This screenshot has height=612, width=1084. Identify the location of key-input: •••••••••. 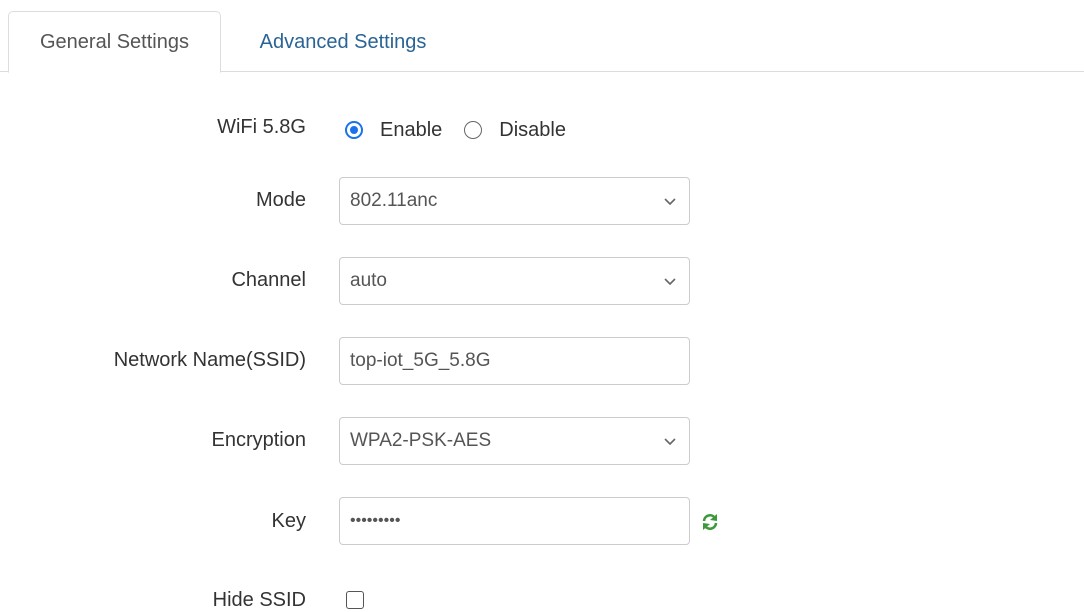
(514, 521).